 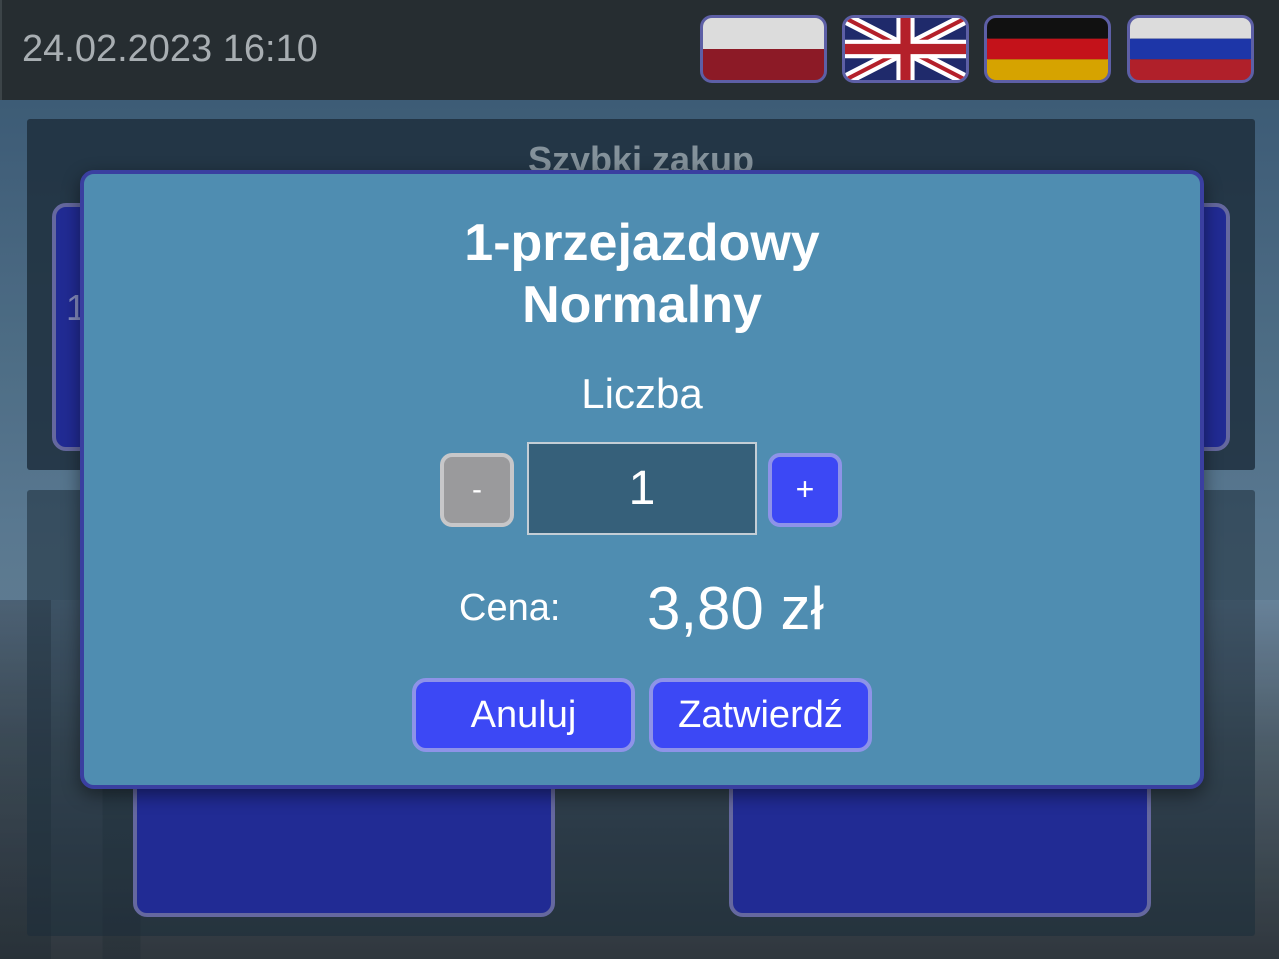 I want to click on russia-flag-icon, so click(x=1190, y=49).